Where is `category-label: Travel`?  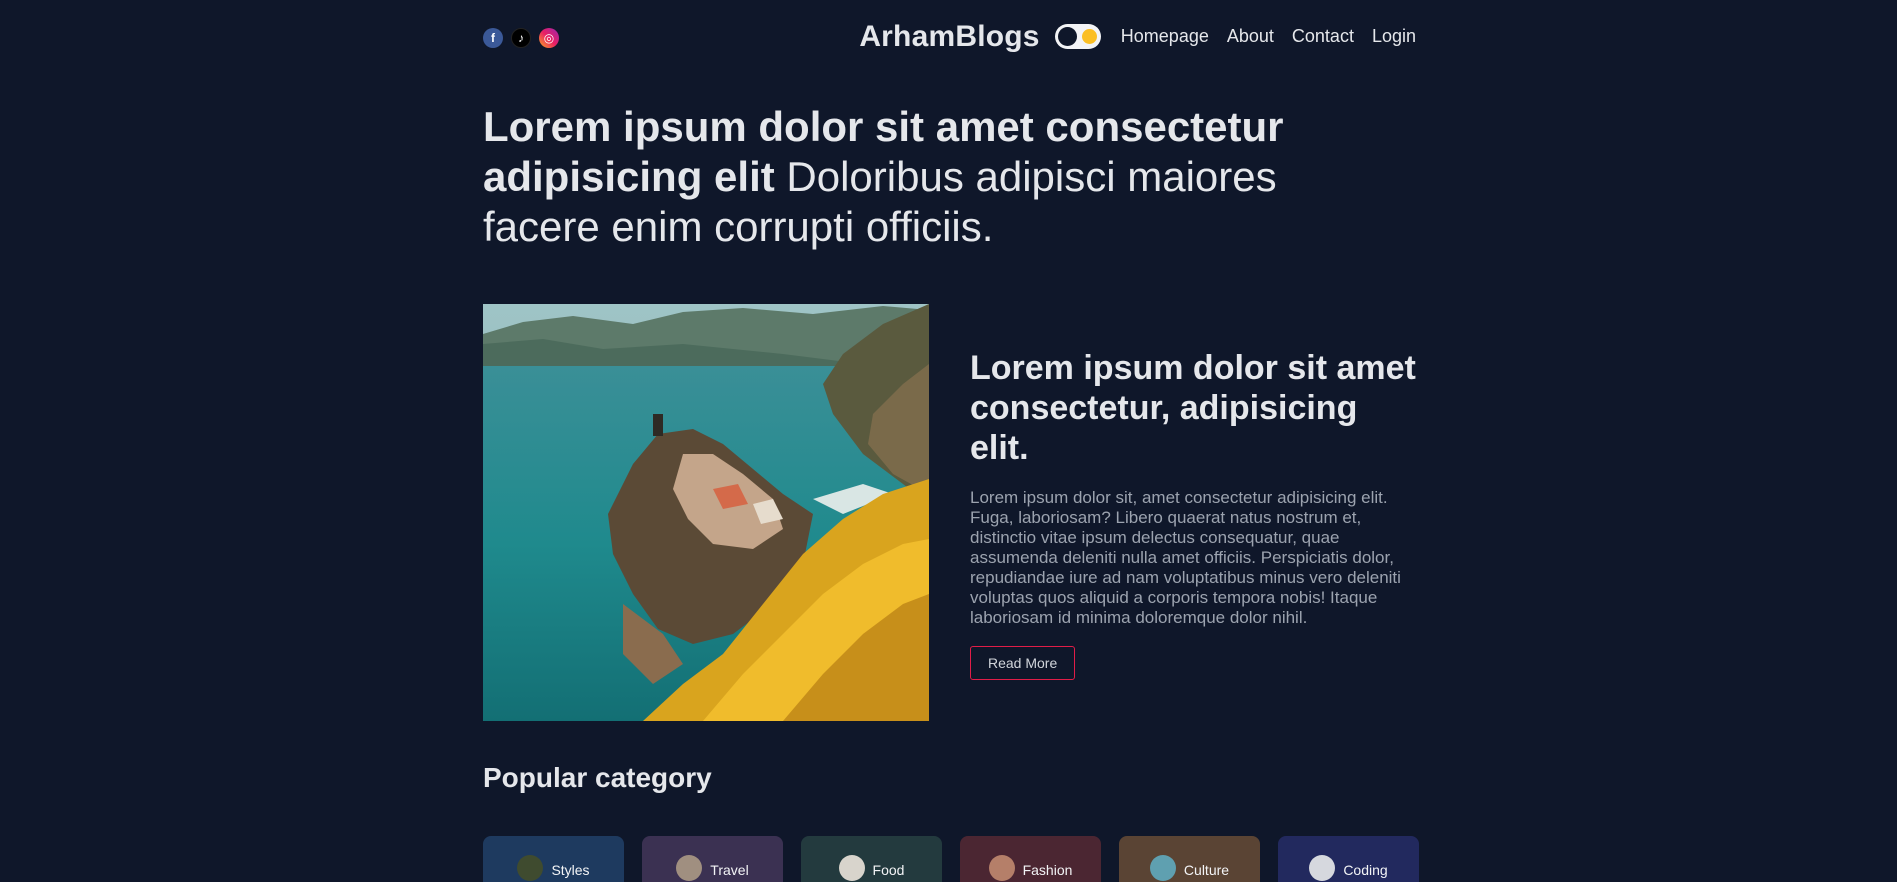 category-label: Travel is located at coordinates (729, 870).